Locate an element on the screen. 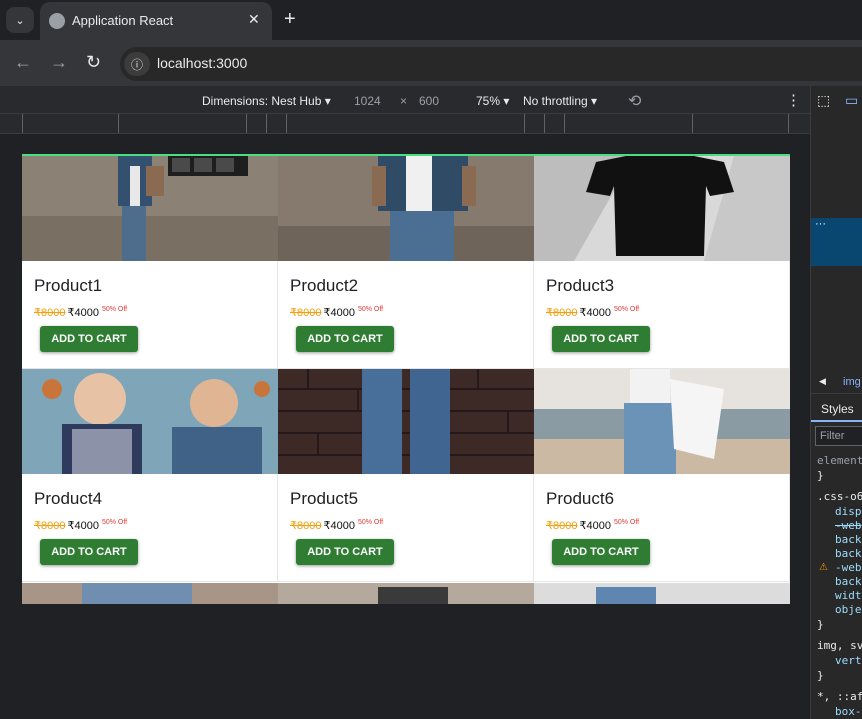  code-line: objec is located at coordinates (848, 609).